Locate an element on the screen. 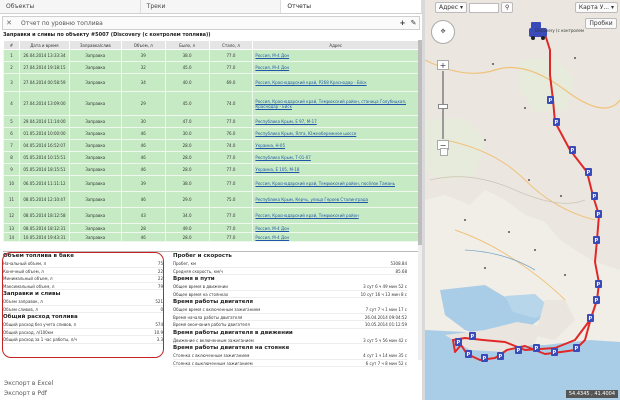  table-cell: 27.04.2014 13:09:00 is located at coordinates (44, 103).